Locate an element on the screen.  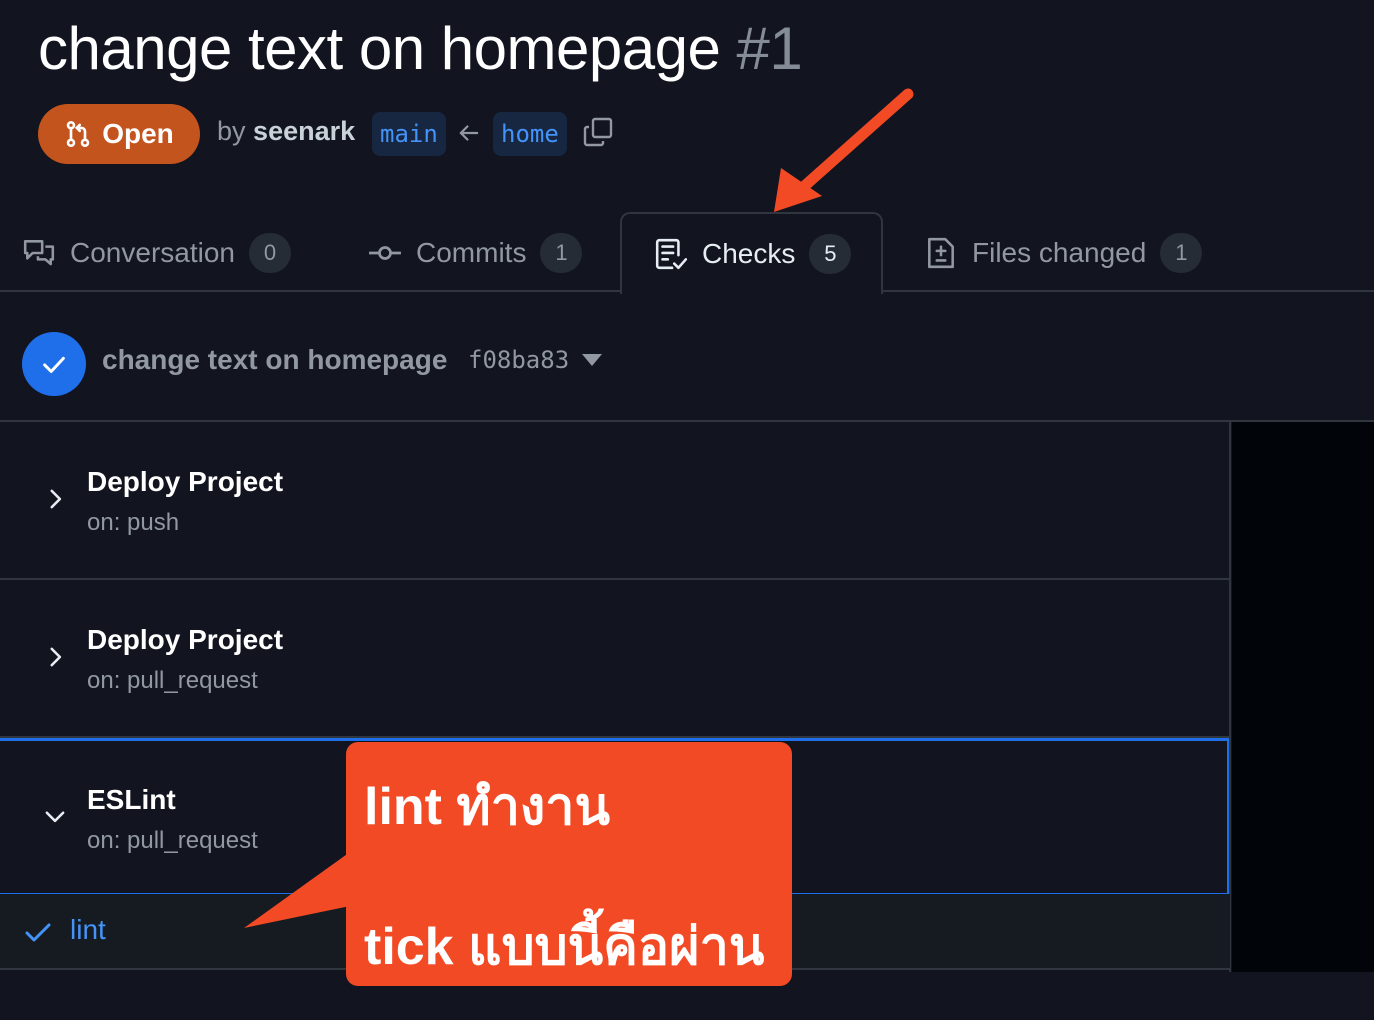
commit-sha: f08ba83 is located at coordinates (518, 360).